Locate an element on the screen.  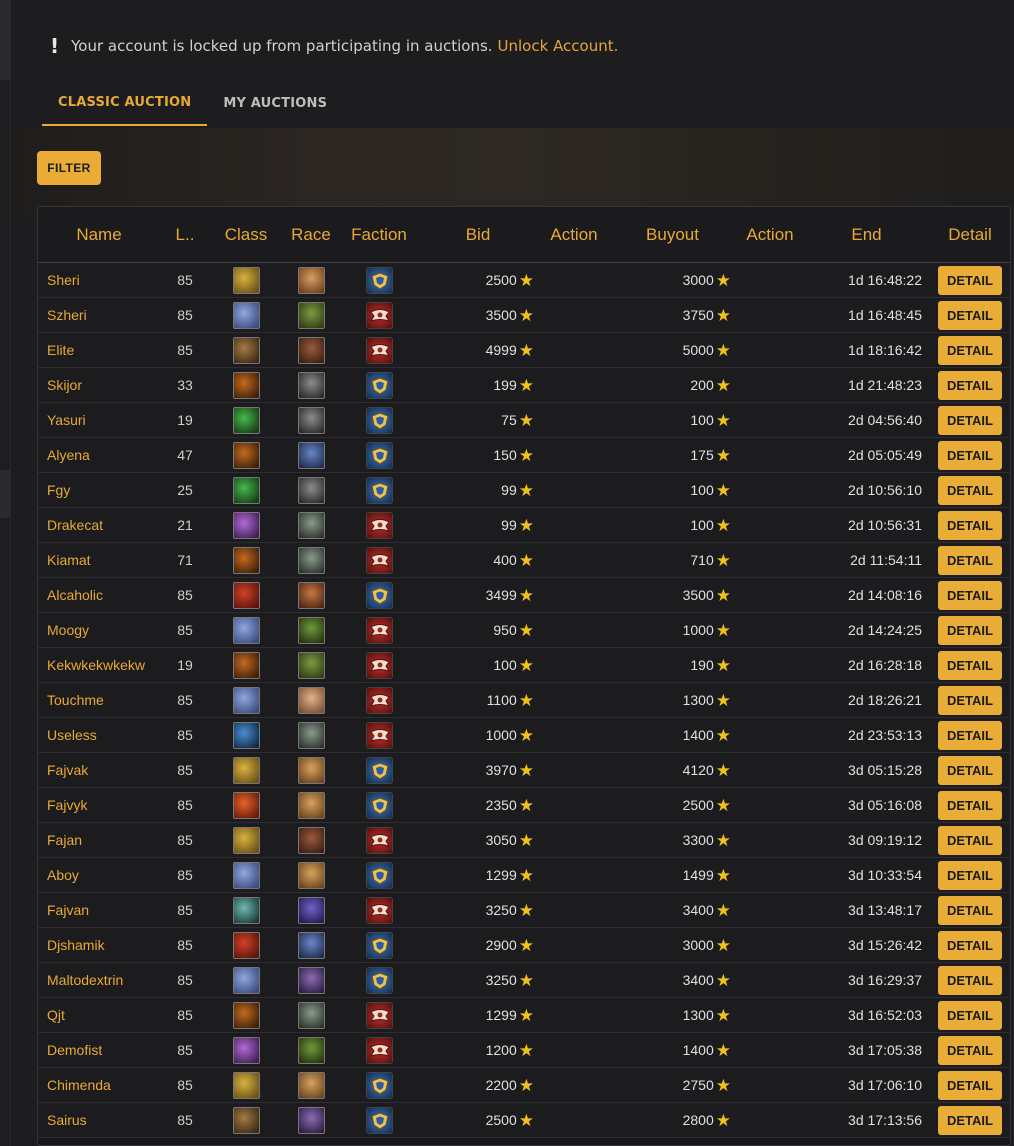
row-level: 33 is located at coordinates (185, 385).